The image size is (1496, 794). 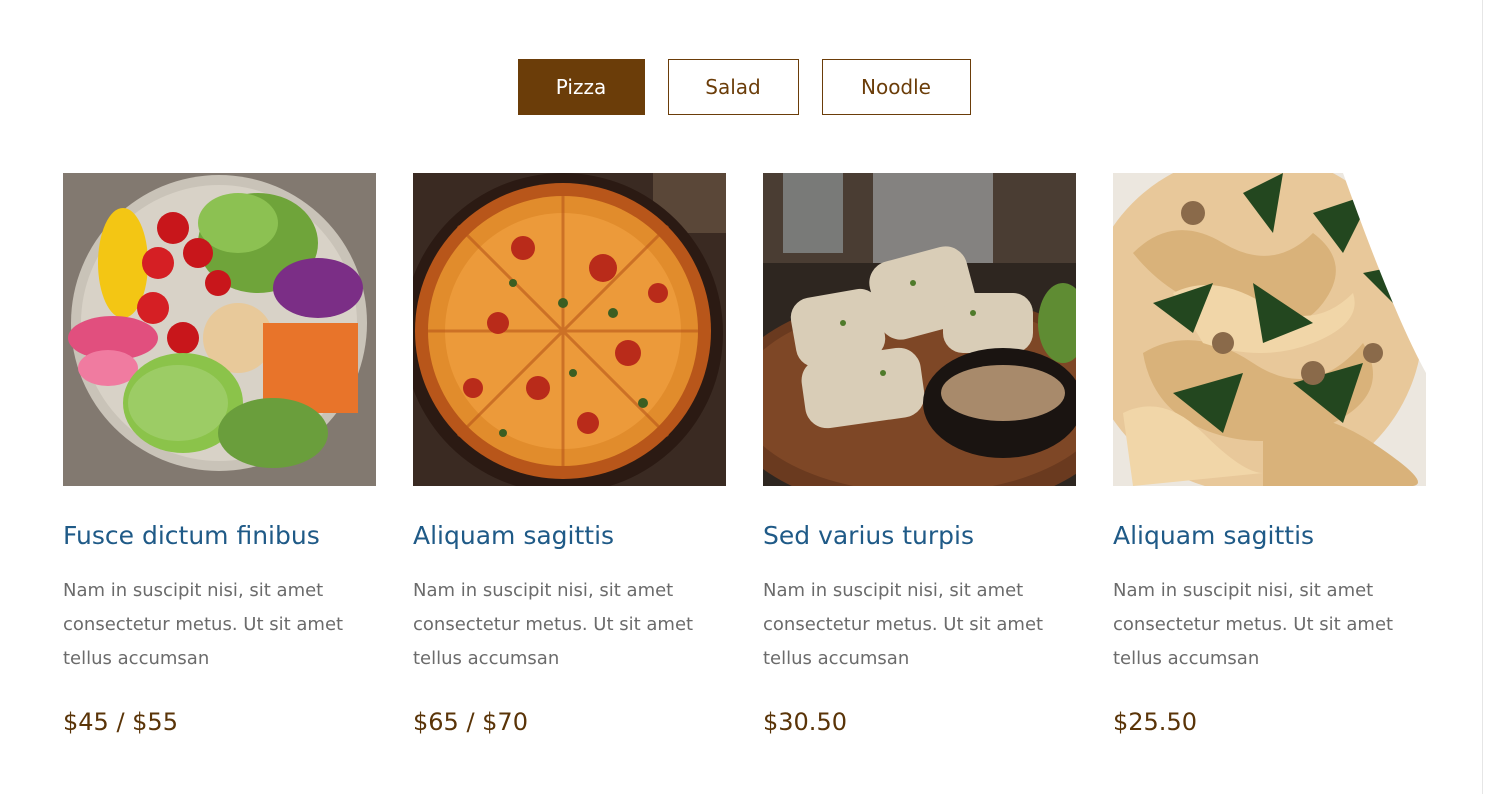 What do you see at coordinates (569, 329) in the screenshot?
I see `pizza-image` at bounding box center [569, 329].